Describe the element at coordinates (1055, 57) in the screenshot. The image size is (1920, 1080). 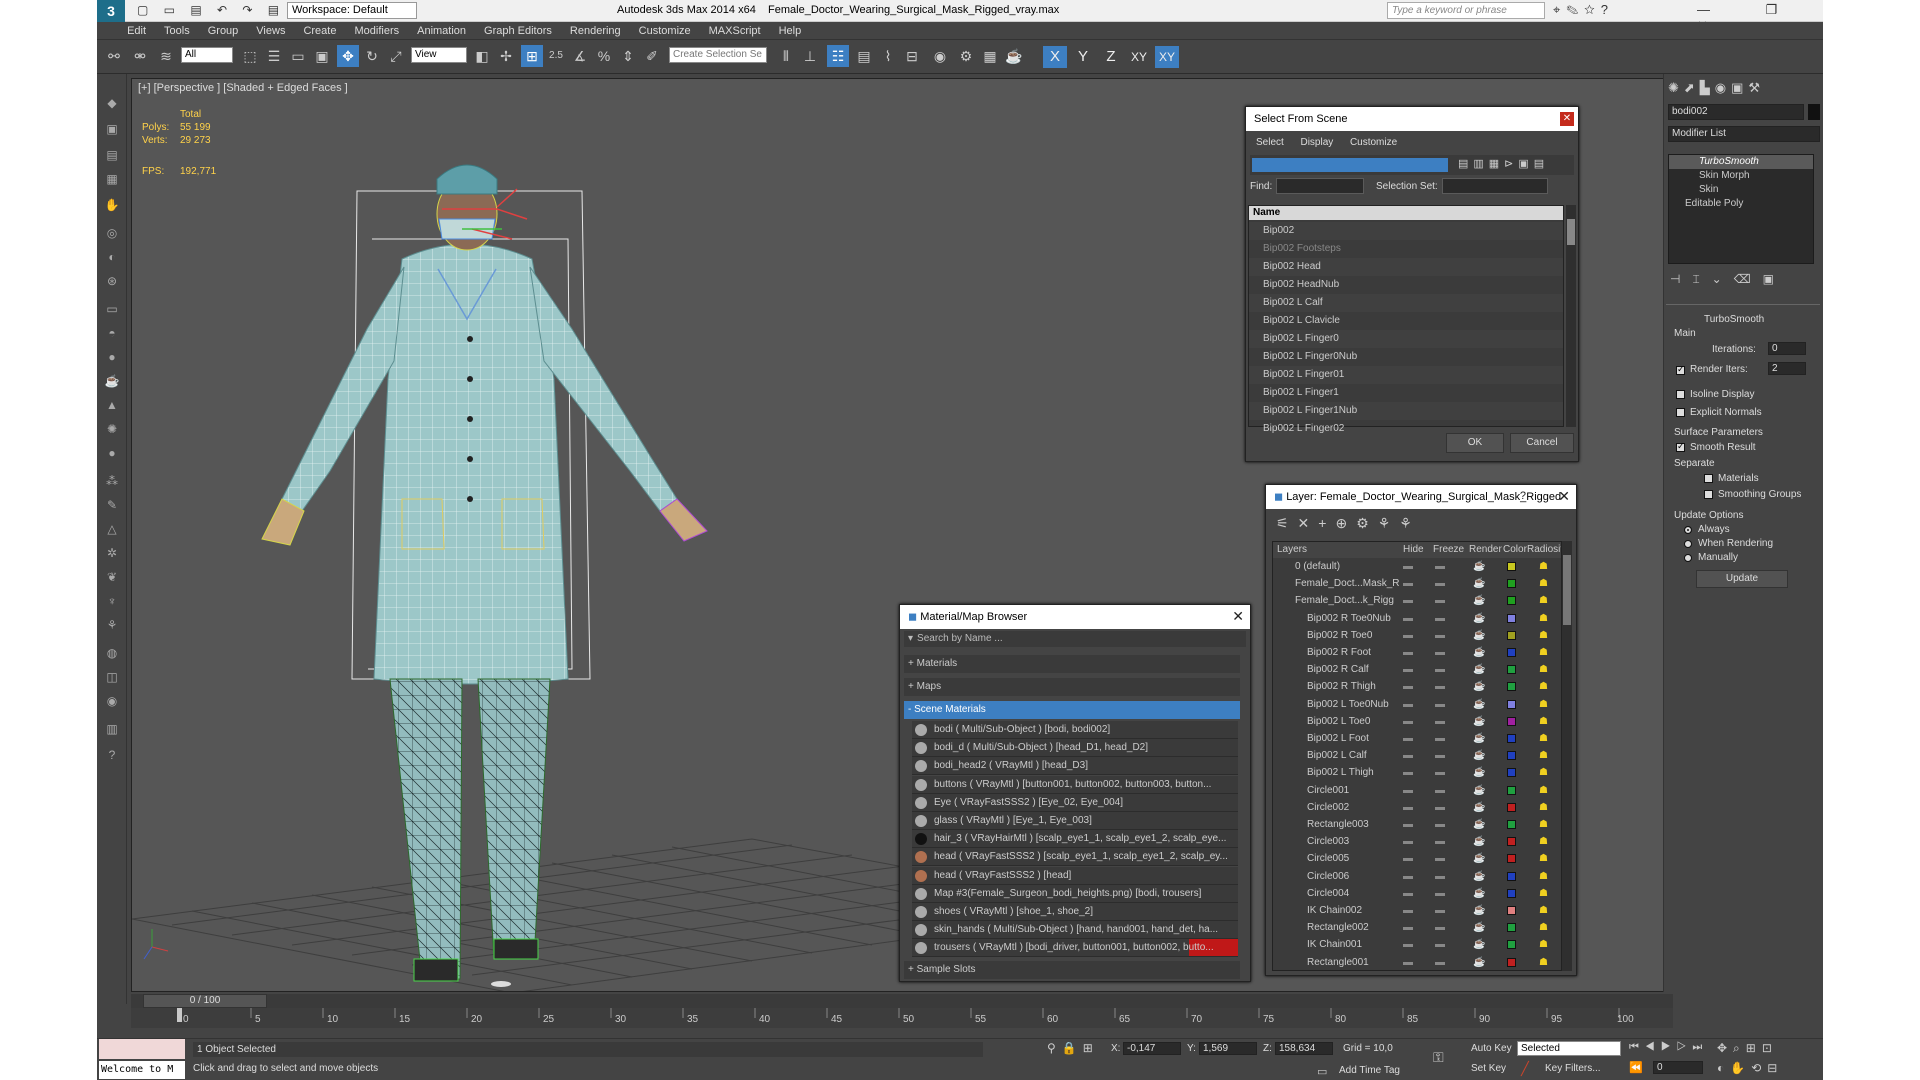
I see `axis-x-button: X` at that location.